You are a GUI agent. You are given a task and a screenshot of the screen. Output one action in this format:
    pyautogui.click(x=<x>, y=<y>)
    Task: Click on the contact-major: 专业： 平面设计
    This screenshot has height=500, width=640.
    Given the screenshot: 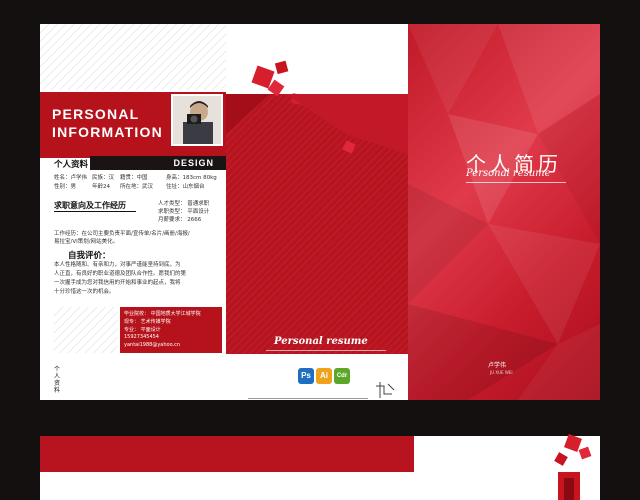 What is the action you would take?
    pyautogui.click(x=142, y=330)
    